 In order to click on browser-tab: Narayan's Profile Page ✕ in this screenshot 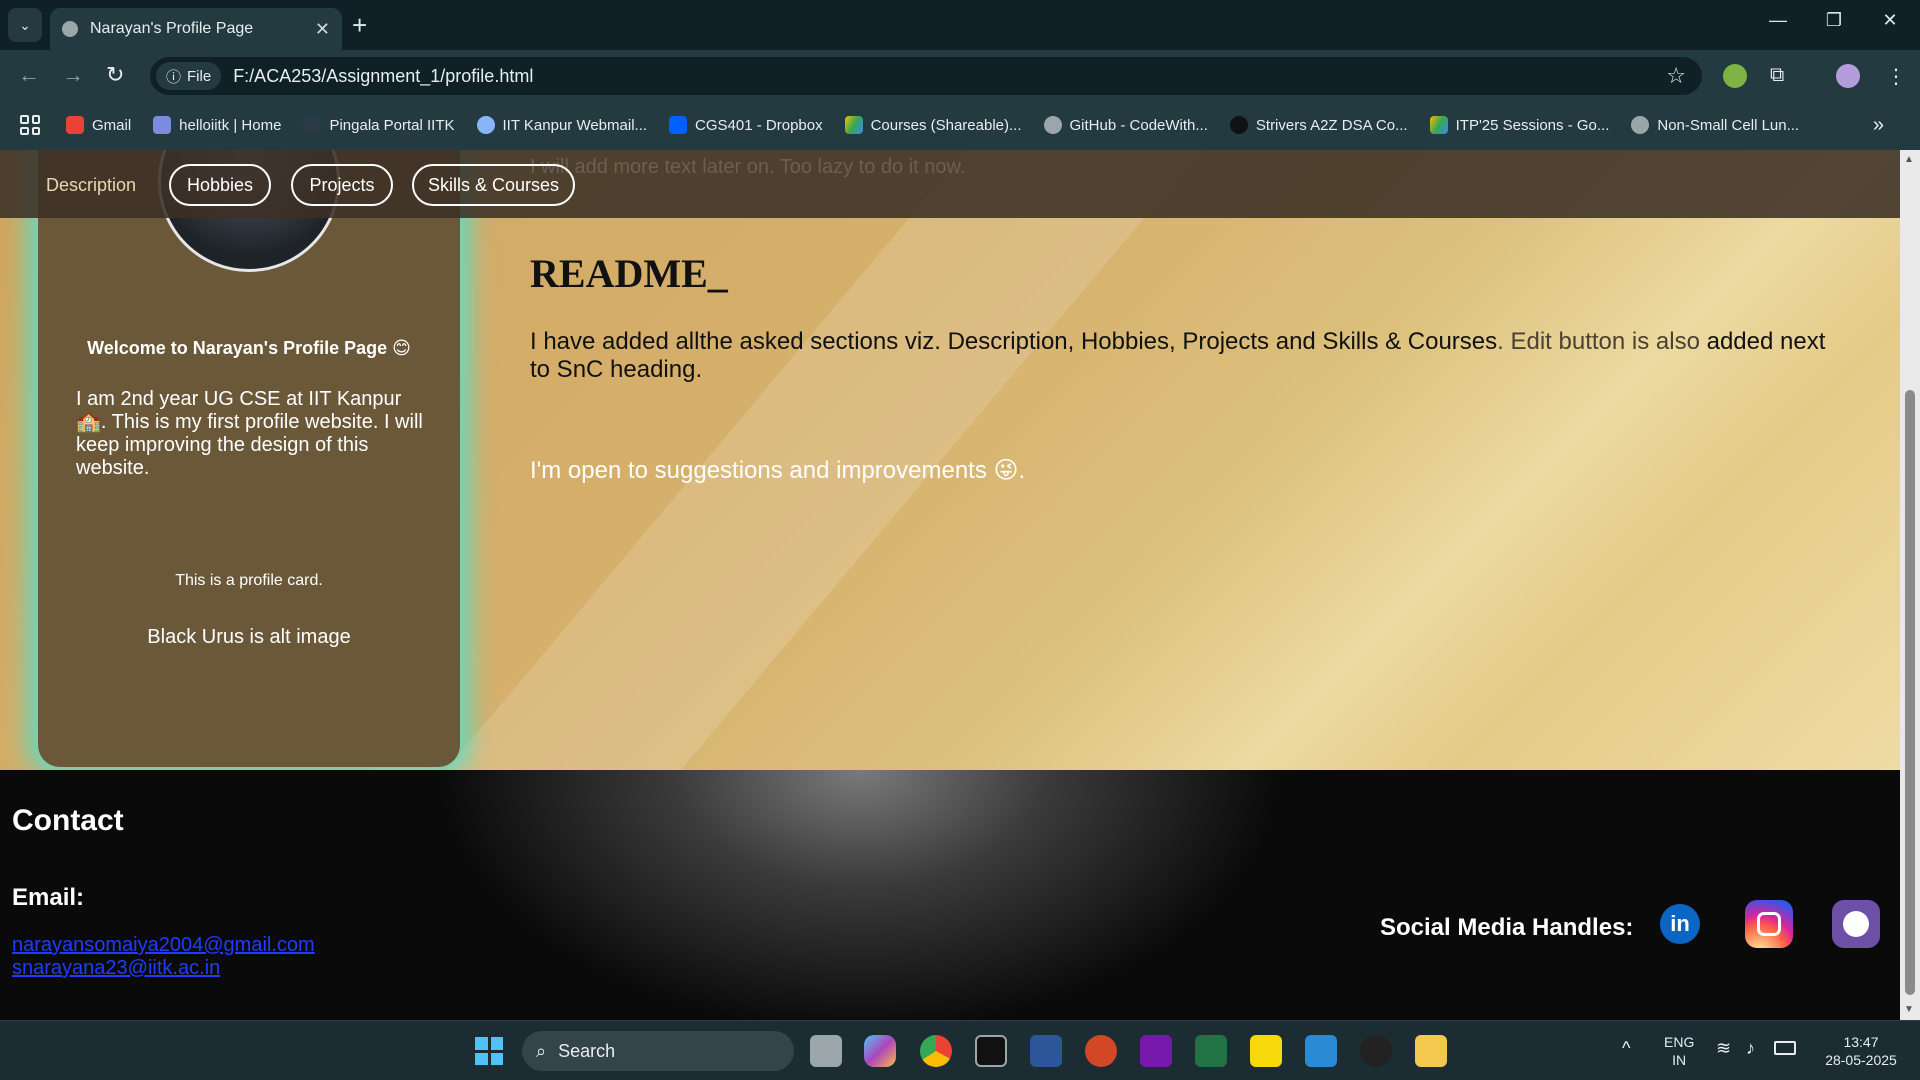, I will do `click(196, 29)`.